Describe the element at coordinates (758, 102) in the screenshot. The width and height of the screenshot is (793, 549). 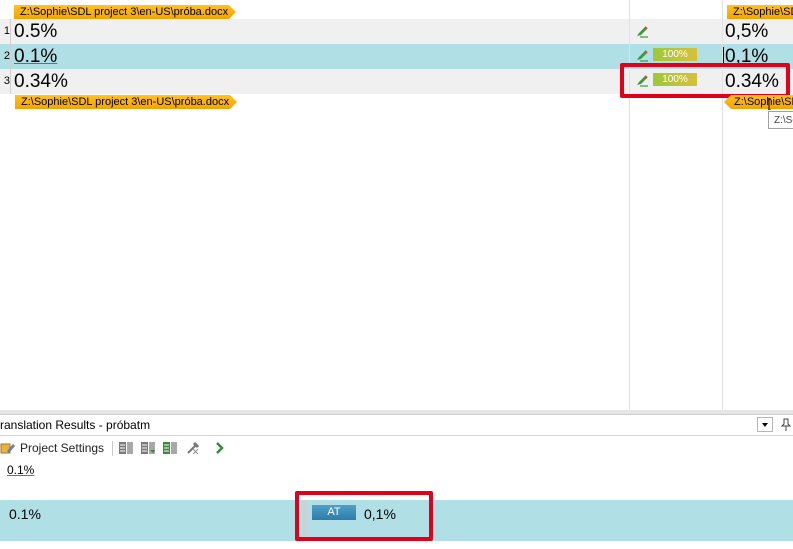
I see `file-end-tag-target: Z:\Sophie\SD` at that location.